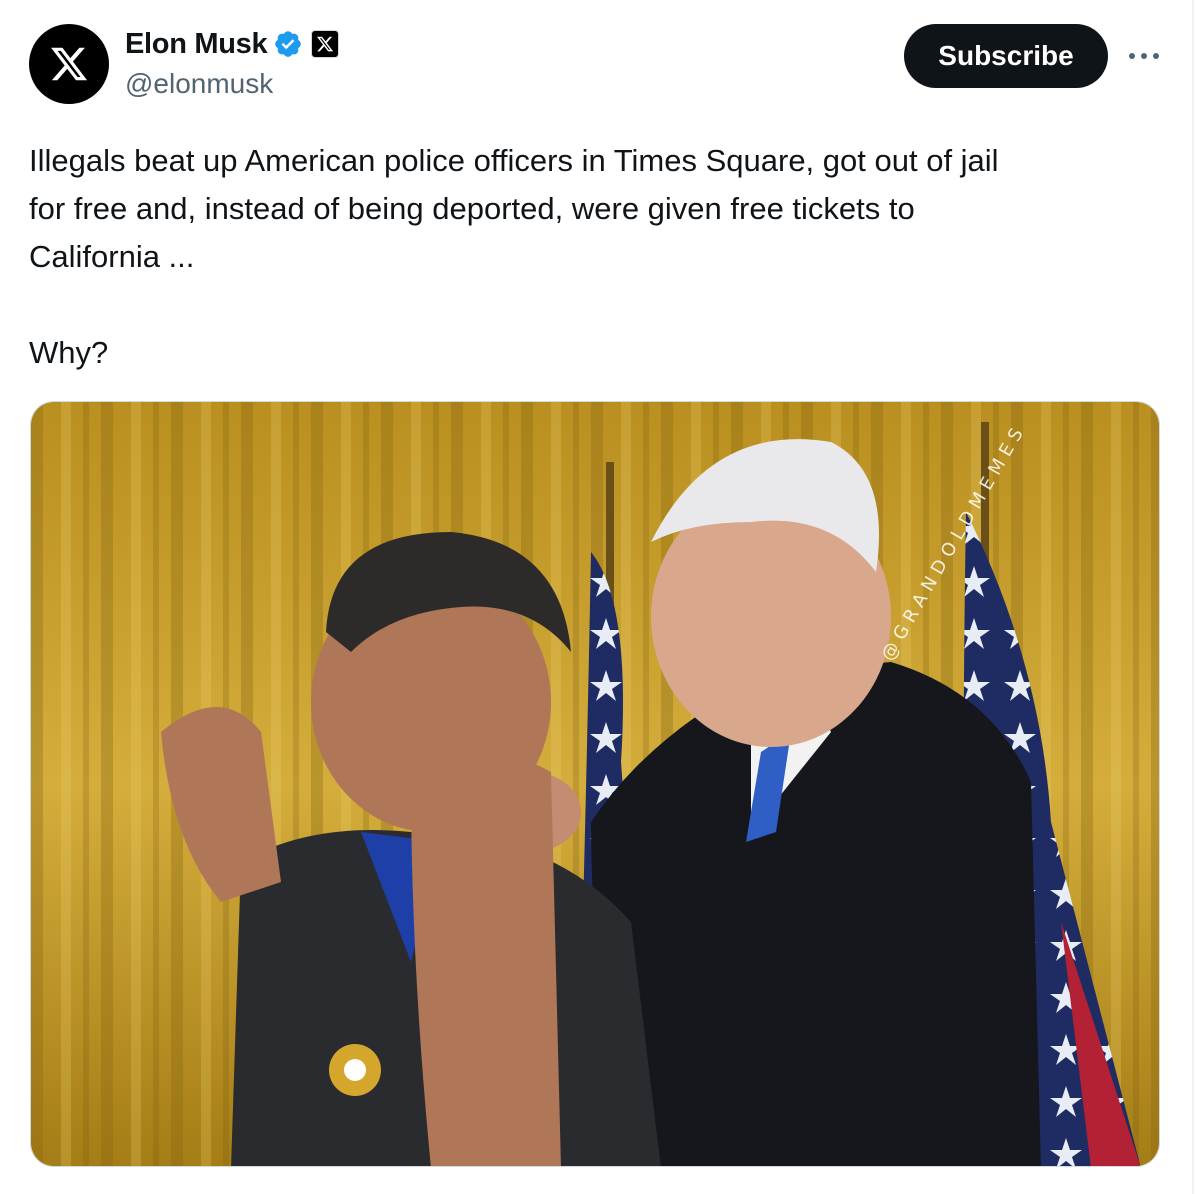 This screenshot has width=1200, height=1194. Describe the element at coordinates (196, 44) in the screenshot. I see `display-name: Elon Musk` at that location.